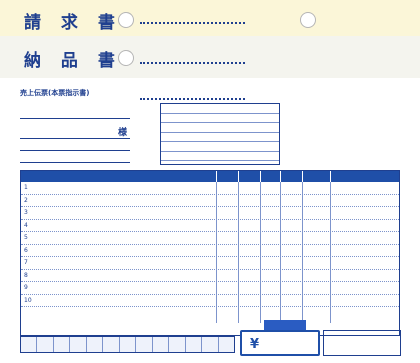  I want to click on delivery-title: 納 品 書, so click(73, 61).